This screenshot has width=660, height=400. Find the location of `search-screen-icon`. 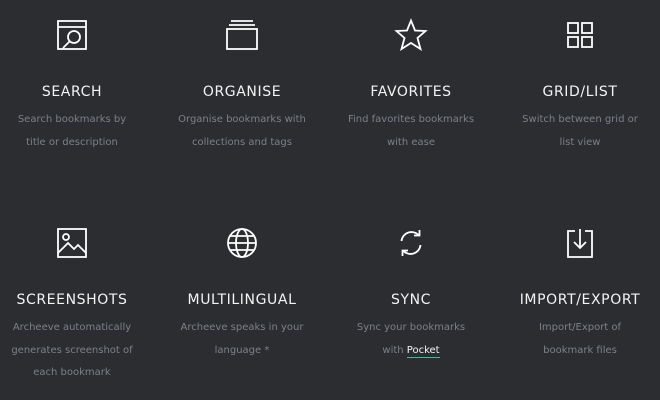

search-screen-icon is located at coordinates (72, 35).